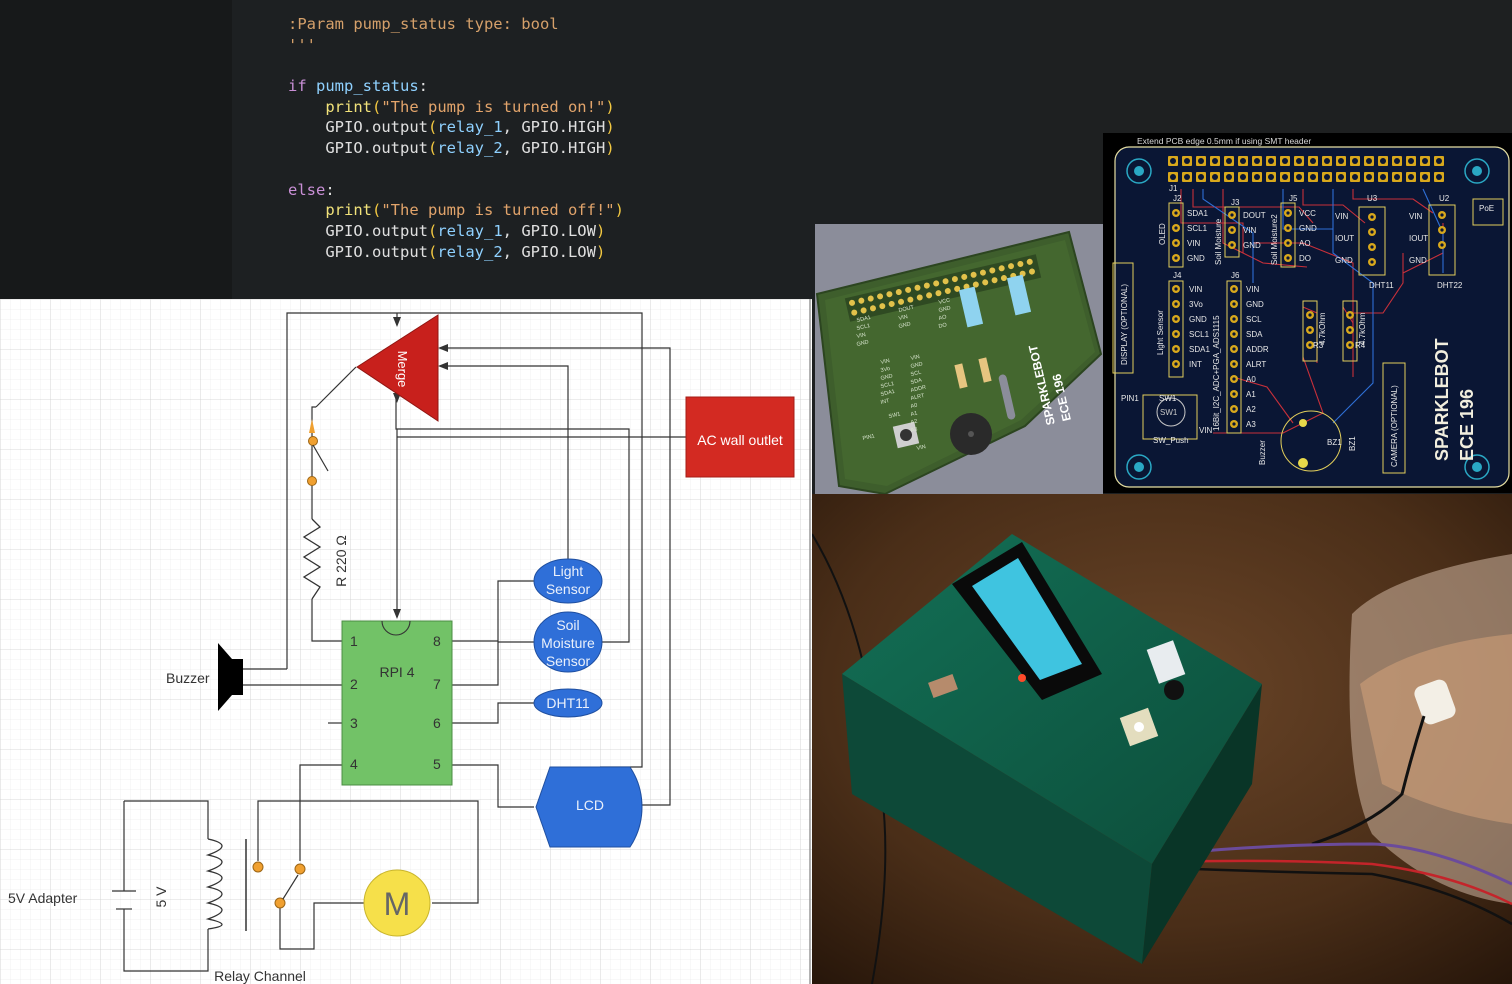 The image size is (1512, 984). Describe the element at coordinates (188, 678) in the screenshot. I see `buzzer-label: Buzzer` at that location.